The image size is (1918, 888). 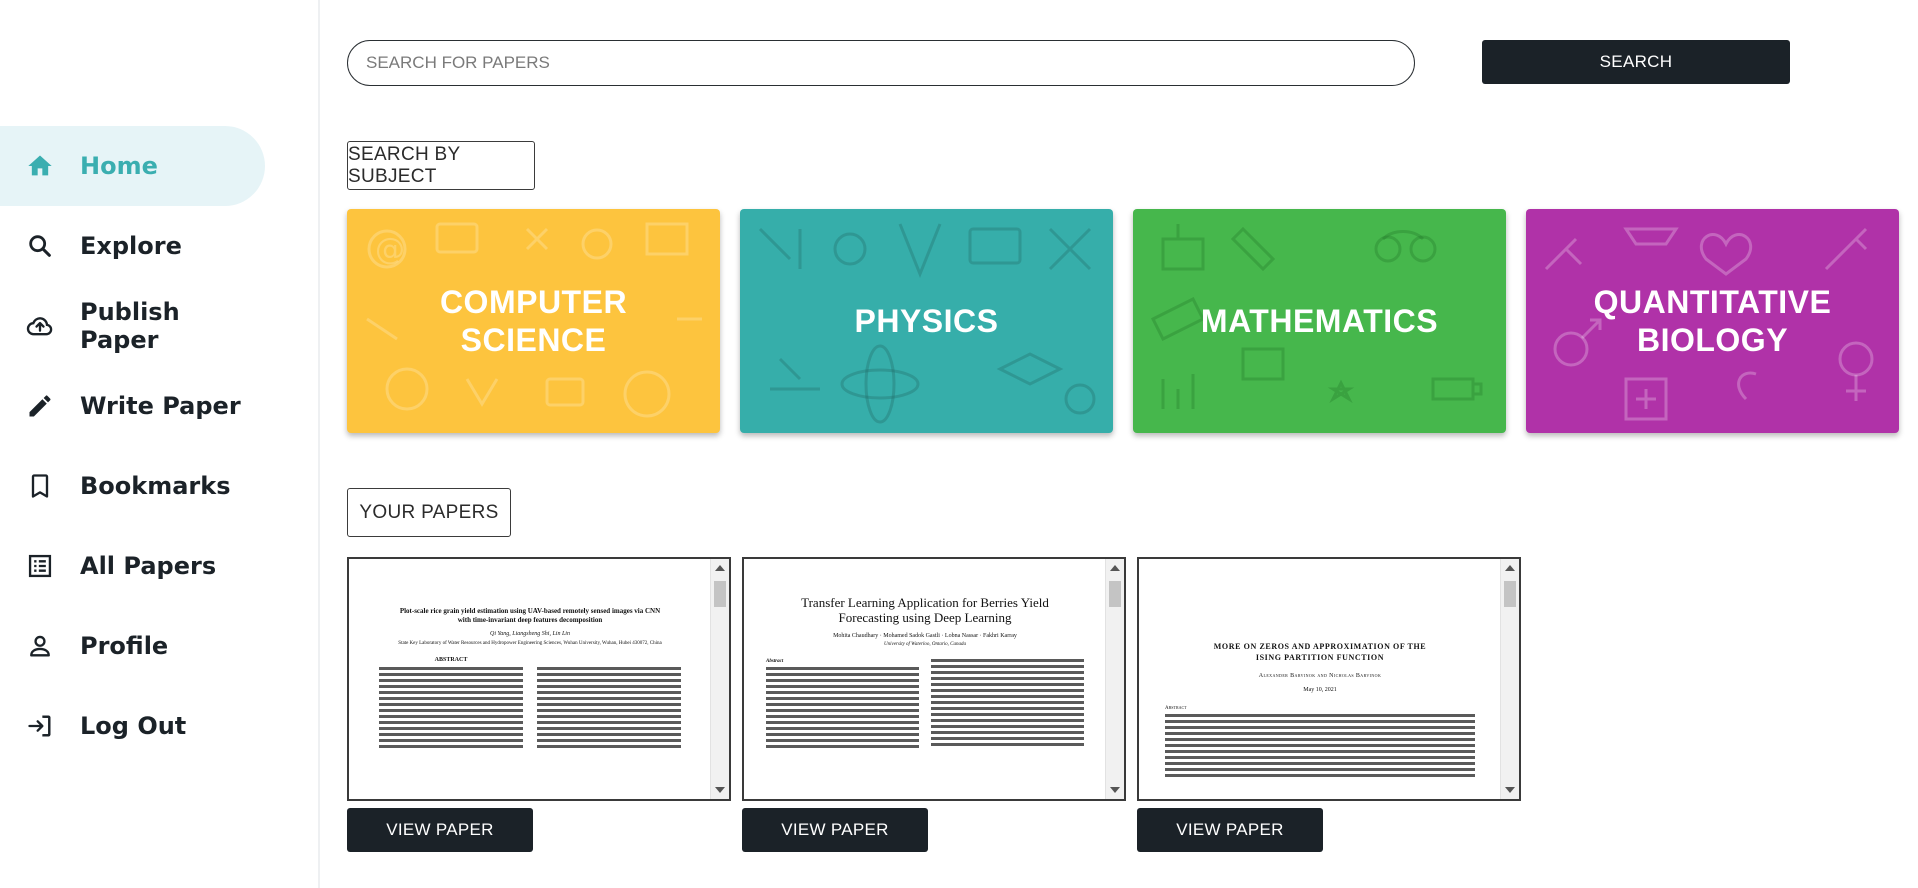 I want to click on sidebar-item-home: Home, so click(x=132, y=166).